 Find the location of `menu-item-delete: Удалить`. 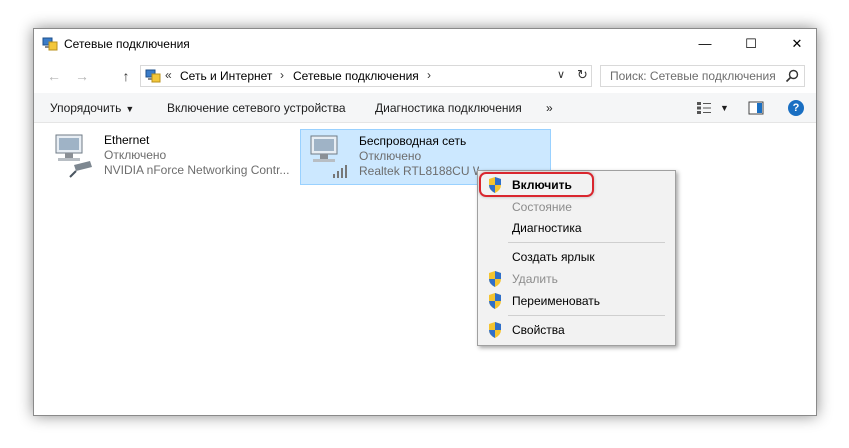

menu-item-delete: Удалить is located at coordinates (576, 279).